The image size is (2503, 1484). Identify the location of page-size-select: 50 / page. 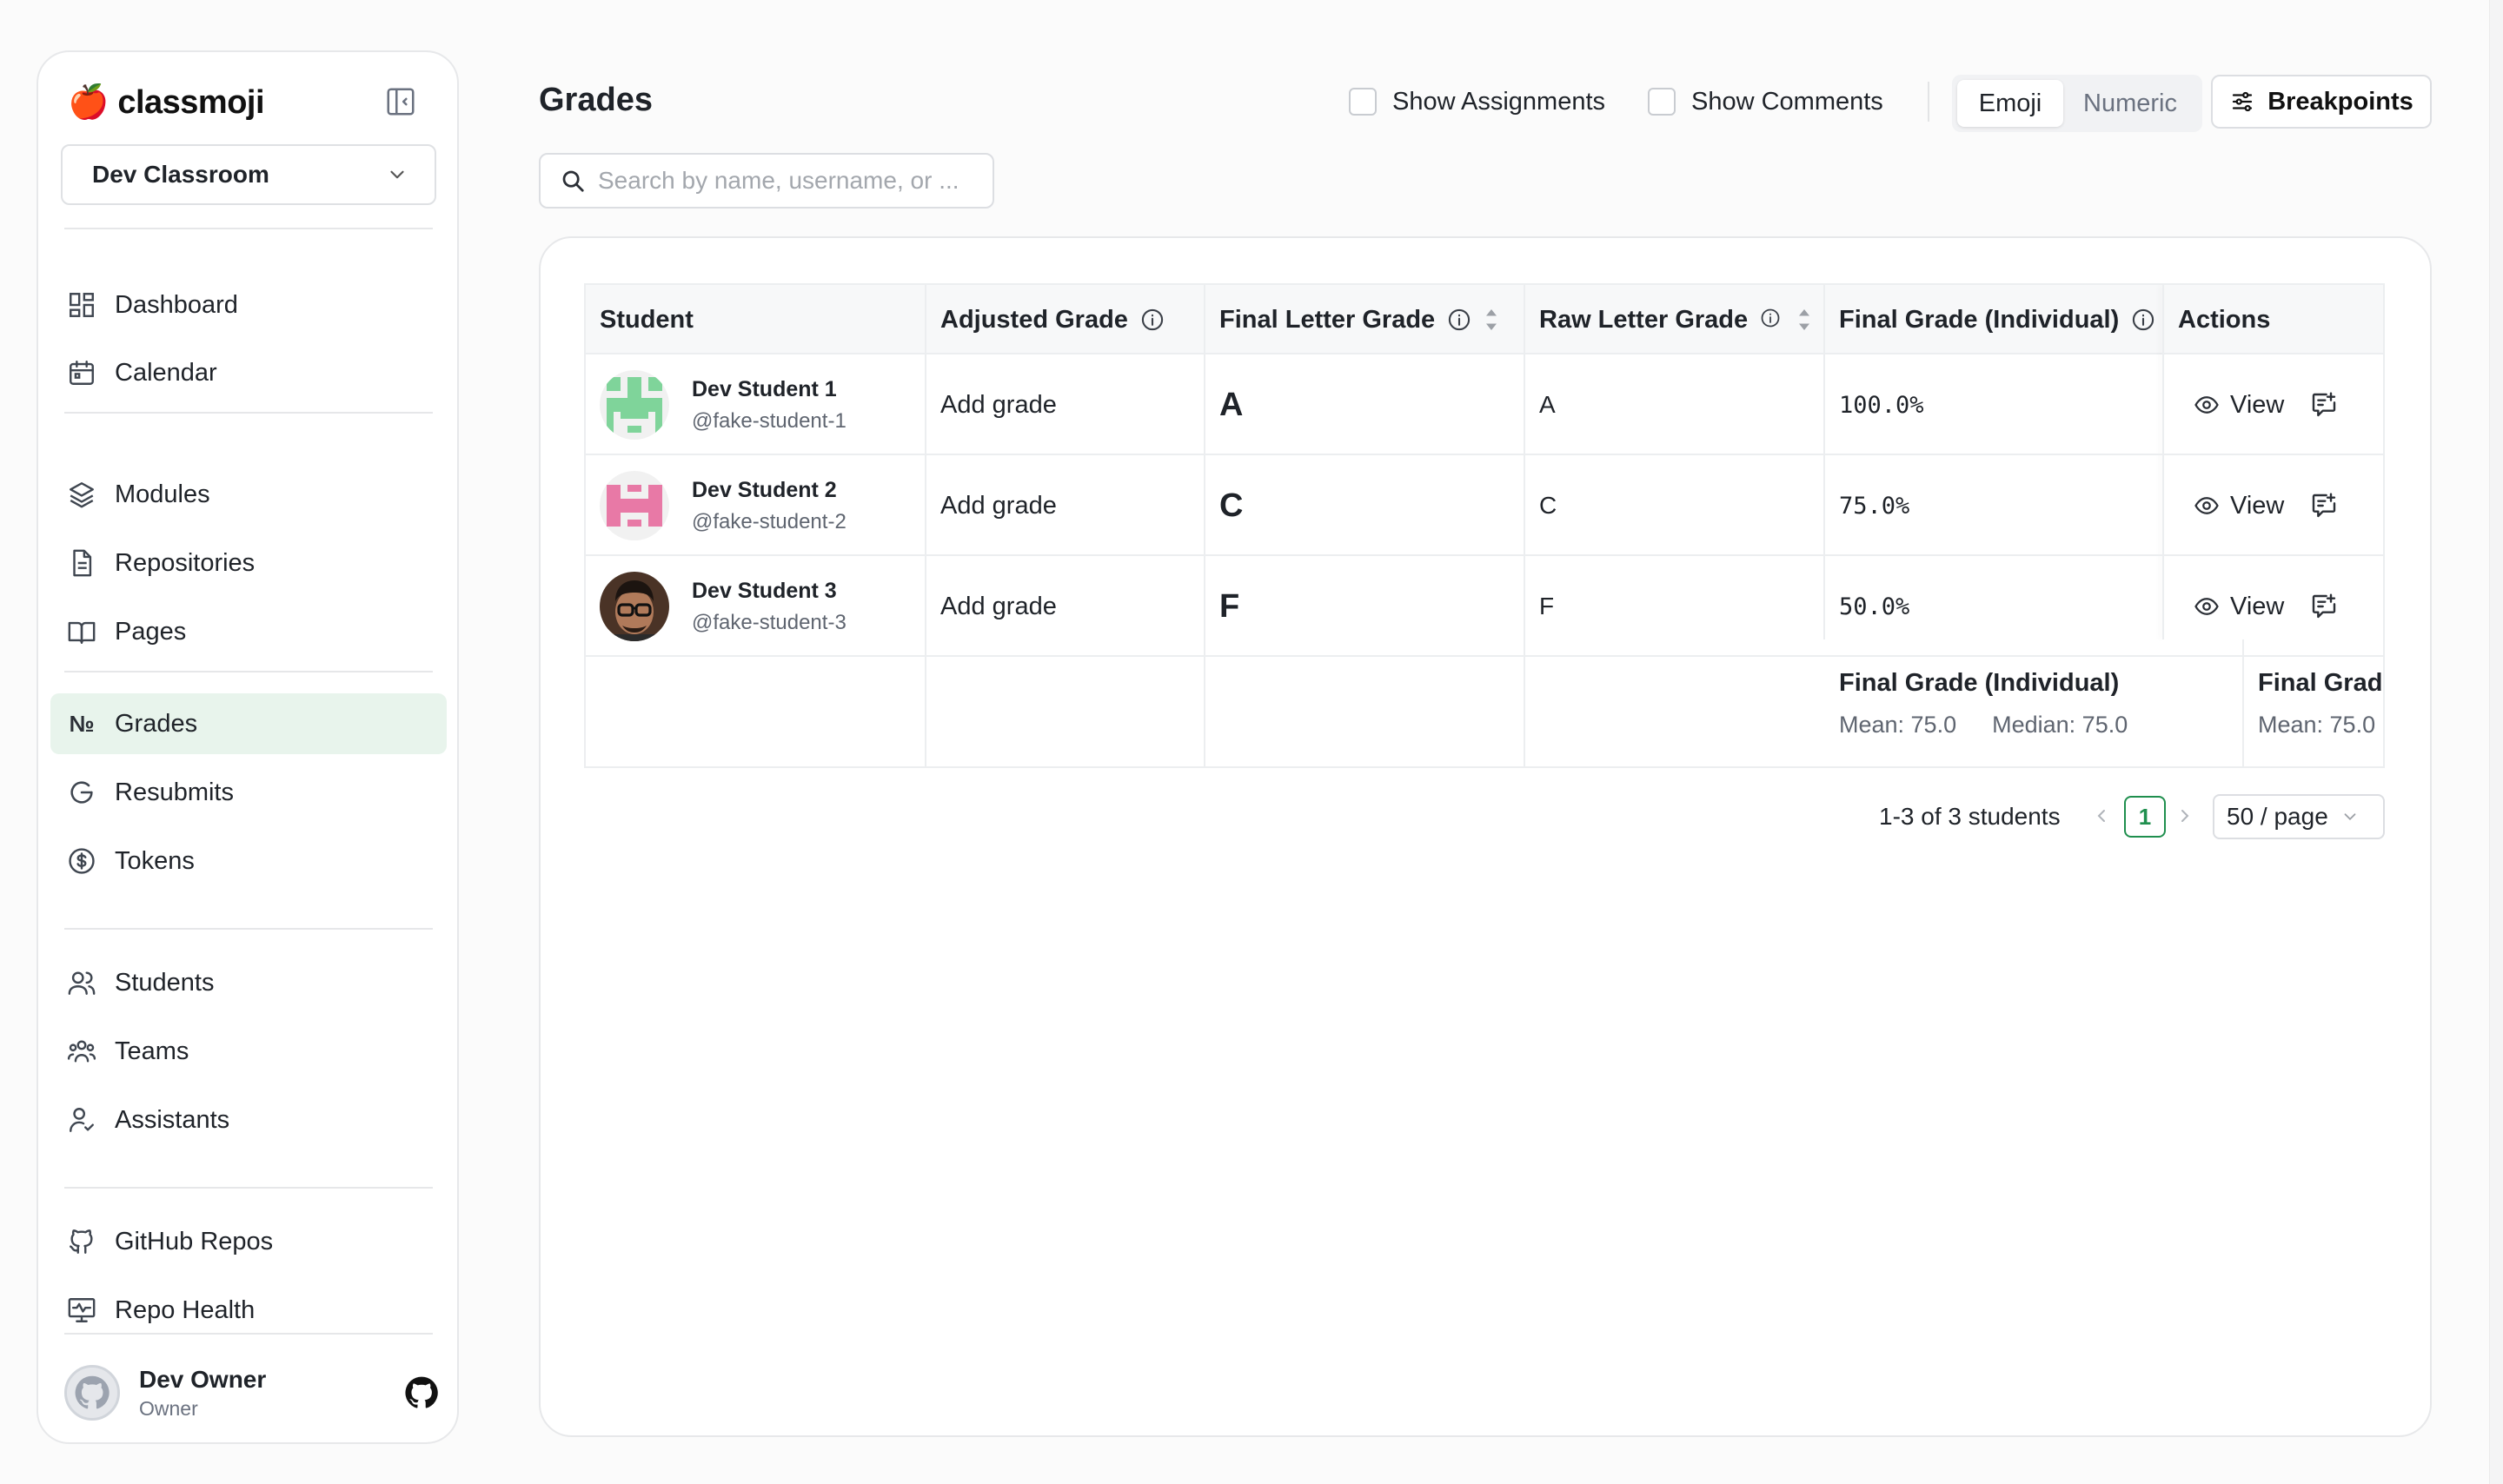
(2299, 816).